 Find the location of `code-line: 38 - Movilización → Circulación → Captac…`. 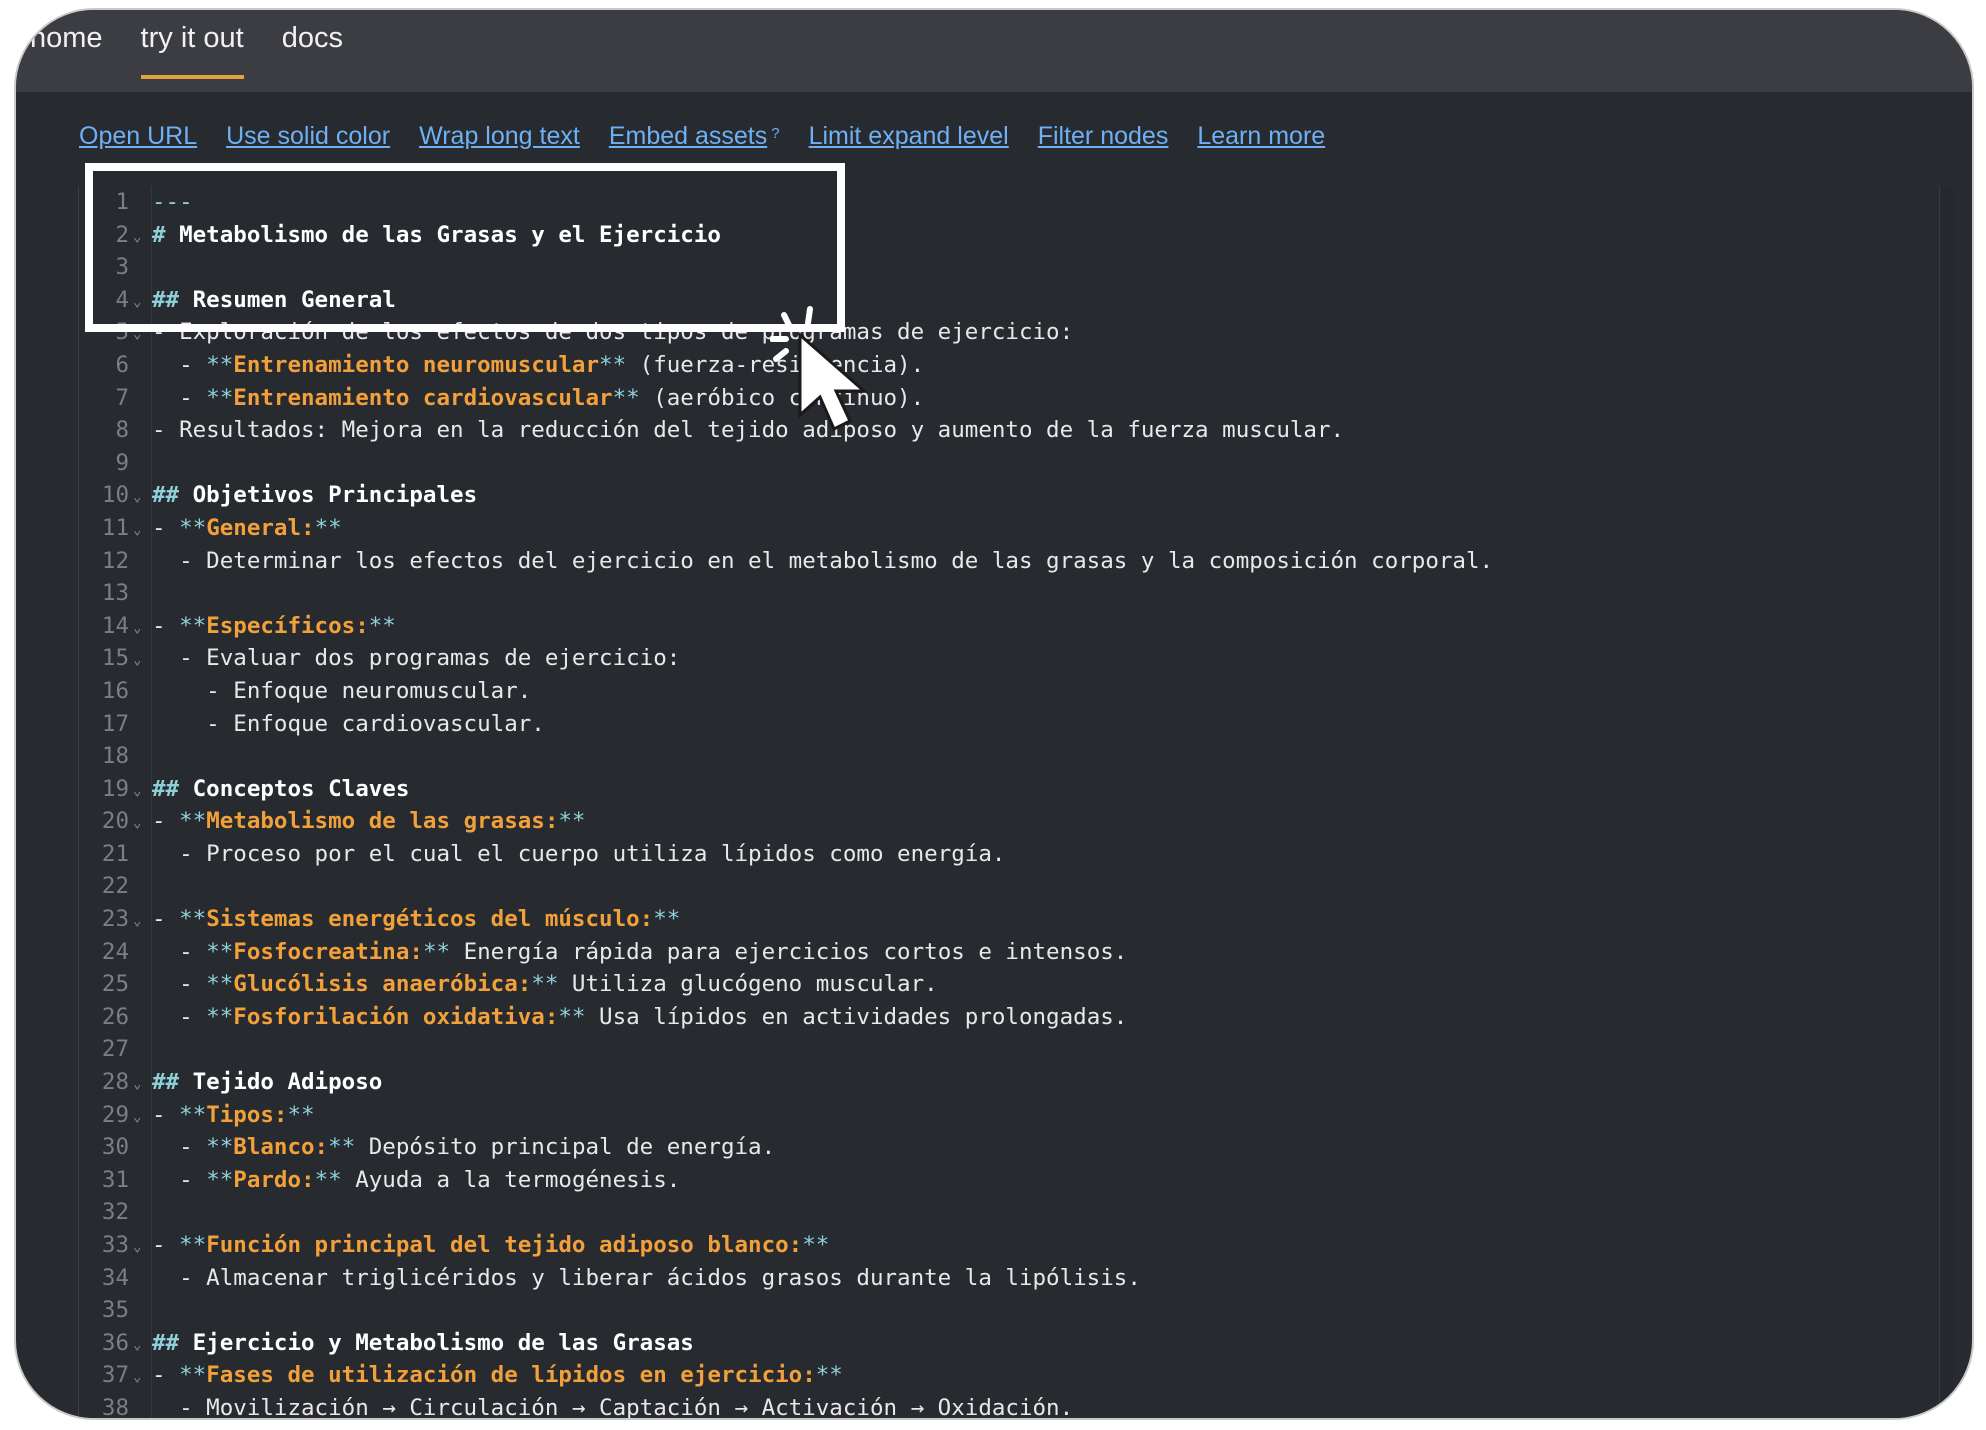

code-line: 38 - Movilización → Circulación → Captac… is located at coordinates (1008, 1406).